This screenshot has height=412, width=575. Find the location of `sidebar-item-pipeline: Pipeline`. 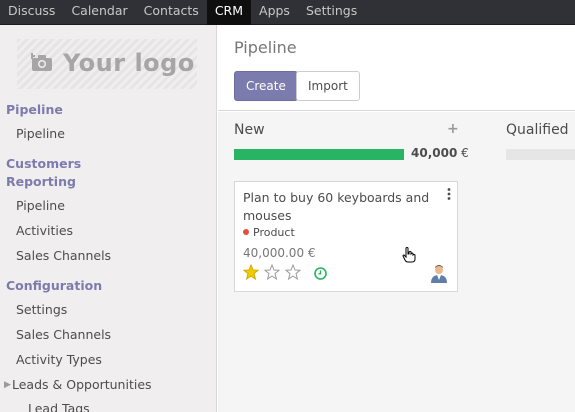

sidebar-item-pipeline: Pipeline is located at coordinates (40, 133).